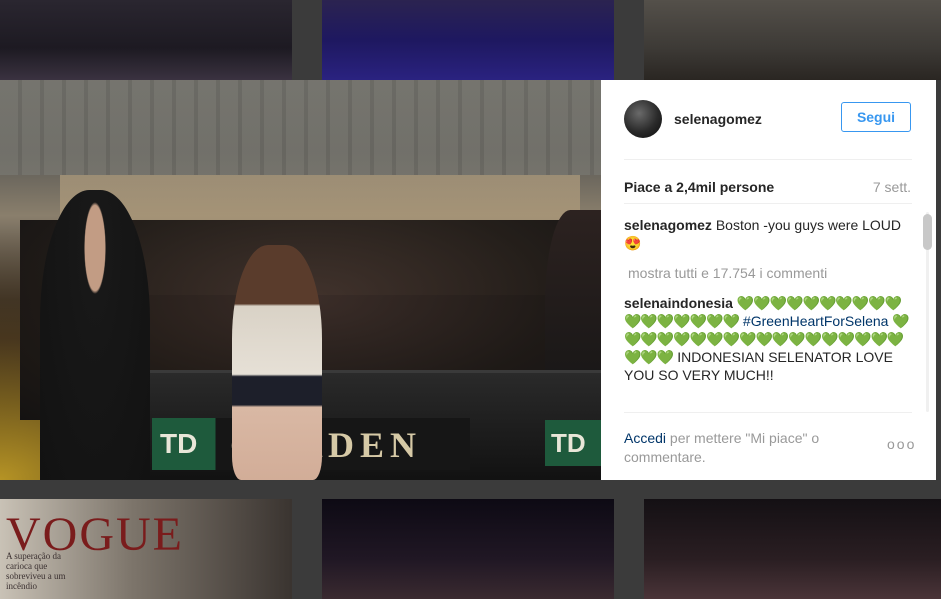 The image size is (941, 599). I want to click on more-options-icon: ooo, so click(901, 444).